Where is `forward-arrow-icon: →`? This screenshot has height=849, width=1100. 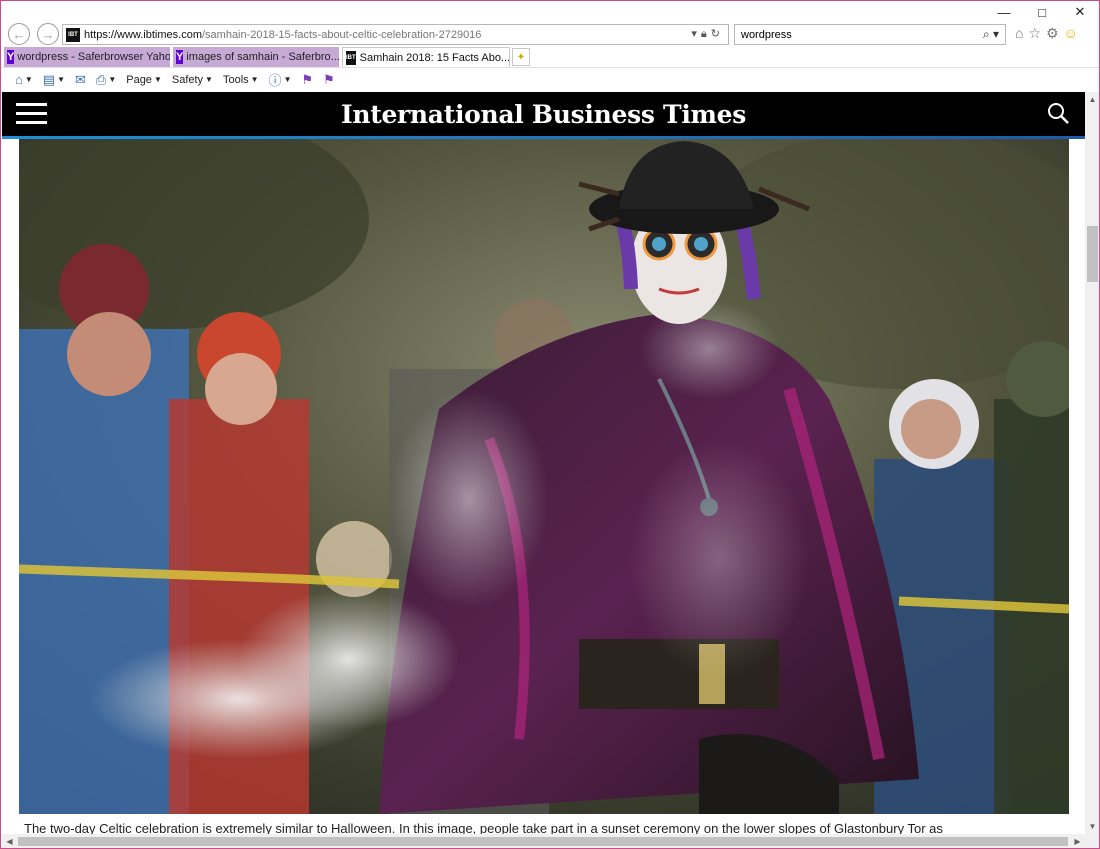 forward-arrow-icon: → is located at coordinates (48, 34).